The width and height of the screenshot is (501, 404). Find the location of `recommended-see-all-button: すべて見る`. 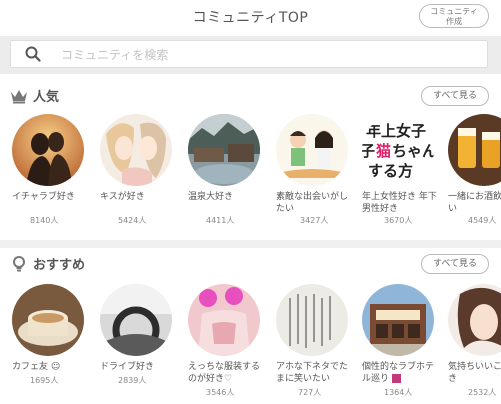

recommended-see-all-button: すべて見る is located at coordinates (455, 264).